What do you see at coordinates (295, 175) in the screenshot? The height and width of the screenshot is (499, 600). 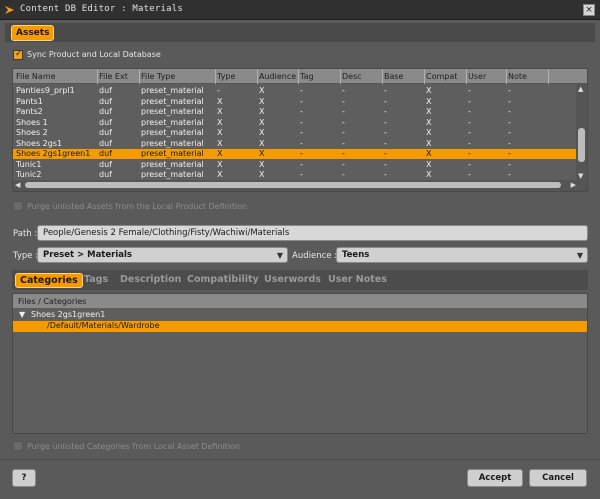 I see `table-row: Tunic2 duf preset_material X X - - - X - -` at bounding box center [295, 175].